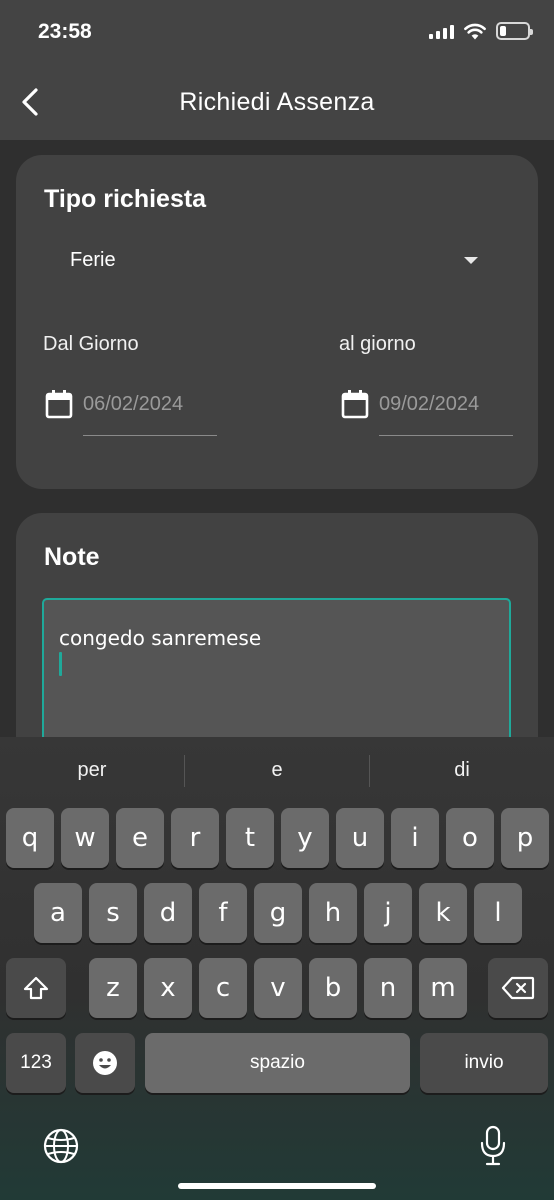 The width and height of the screenshot is (554, 1200). I want to click on wifi-icon, so click(475, 31).